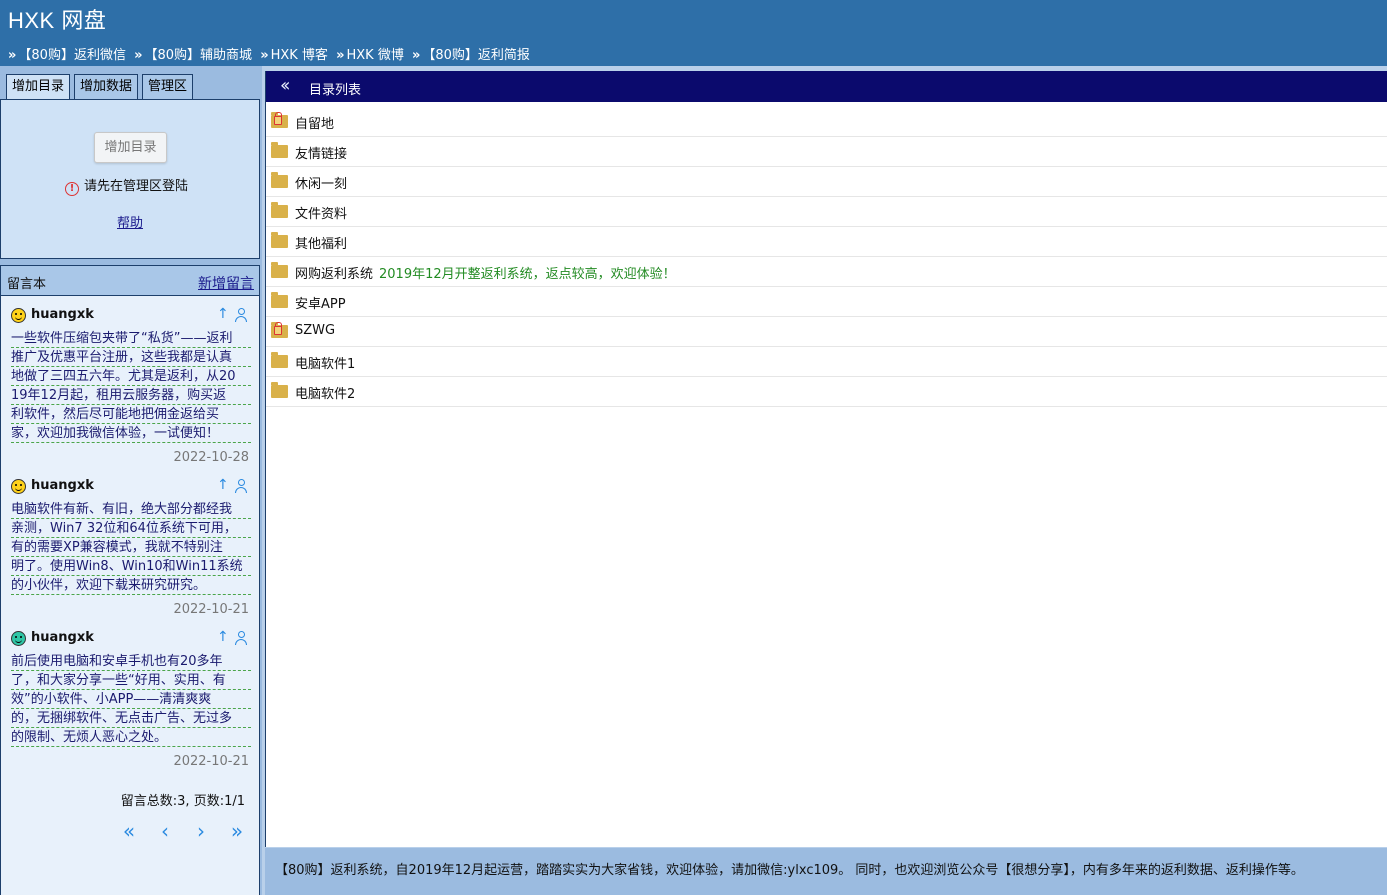 This screenshot has width=1387, height=895. What do you see at coordinates (131, 395) in the screenshot?
I see `message-line: 19年12月起，租用云服务器，购买返` at bounding box center [131, 395].